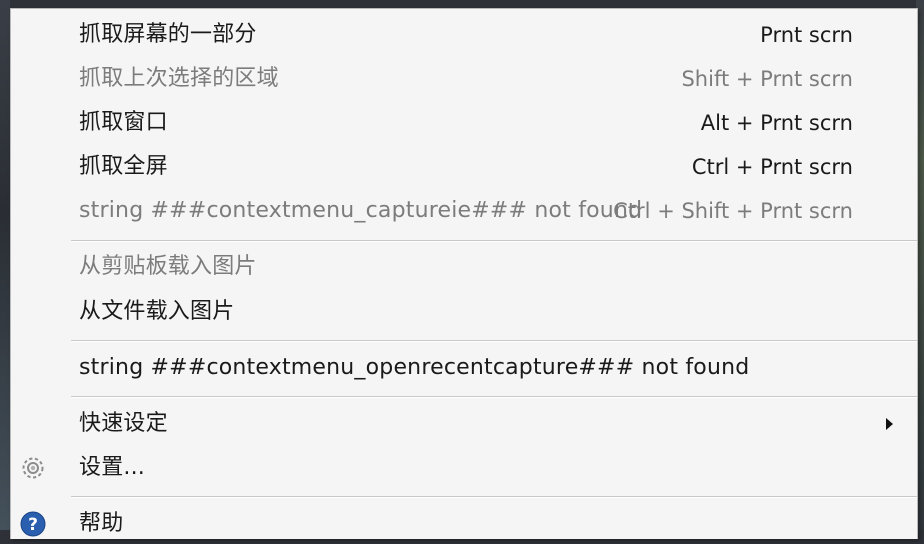  What do you see at coordinates (179, 78) in the screenshot?
I see `menu-item-label: 抓取上次选择的区域` at bounding box center [179, 78].